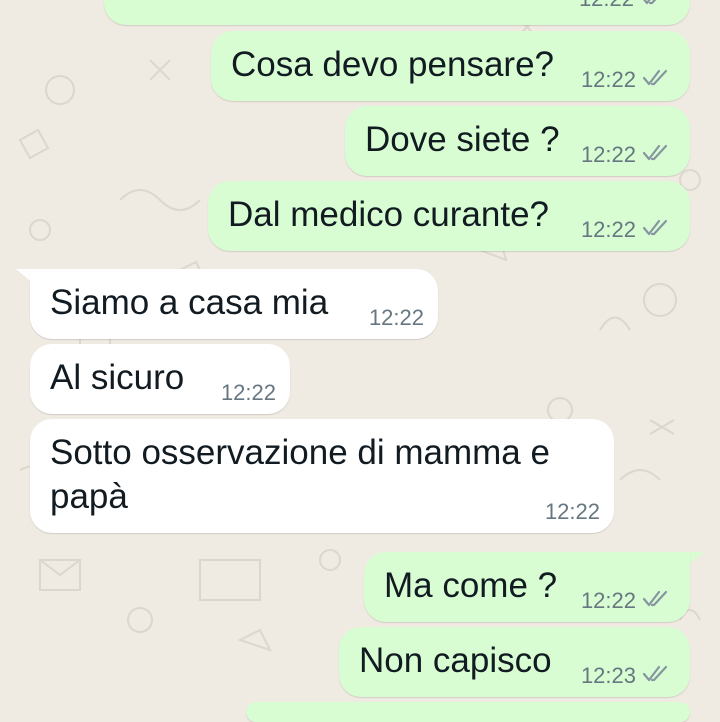 The height and width of the screenshot is (722, 720). I want to click on message-bubble-incoming: Sotto osservazione di mamma e papà 12:22, so click(322, 476).